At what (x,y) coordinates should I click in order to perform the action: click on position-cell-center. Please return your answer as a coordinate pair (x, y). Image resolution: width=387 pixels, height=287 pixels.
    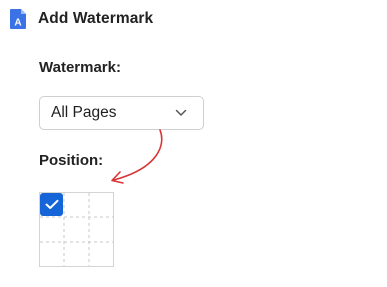
    Looking at the image, I should click on (77, 230).